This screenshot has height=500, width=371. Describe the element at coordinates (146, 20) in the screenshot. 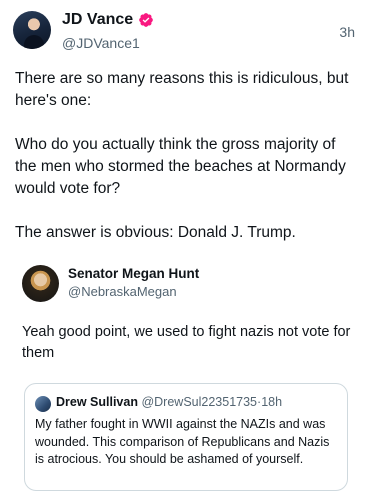

I see `verified-badge-icon` at that location.